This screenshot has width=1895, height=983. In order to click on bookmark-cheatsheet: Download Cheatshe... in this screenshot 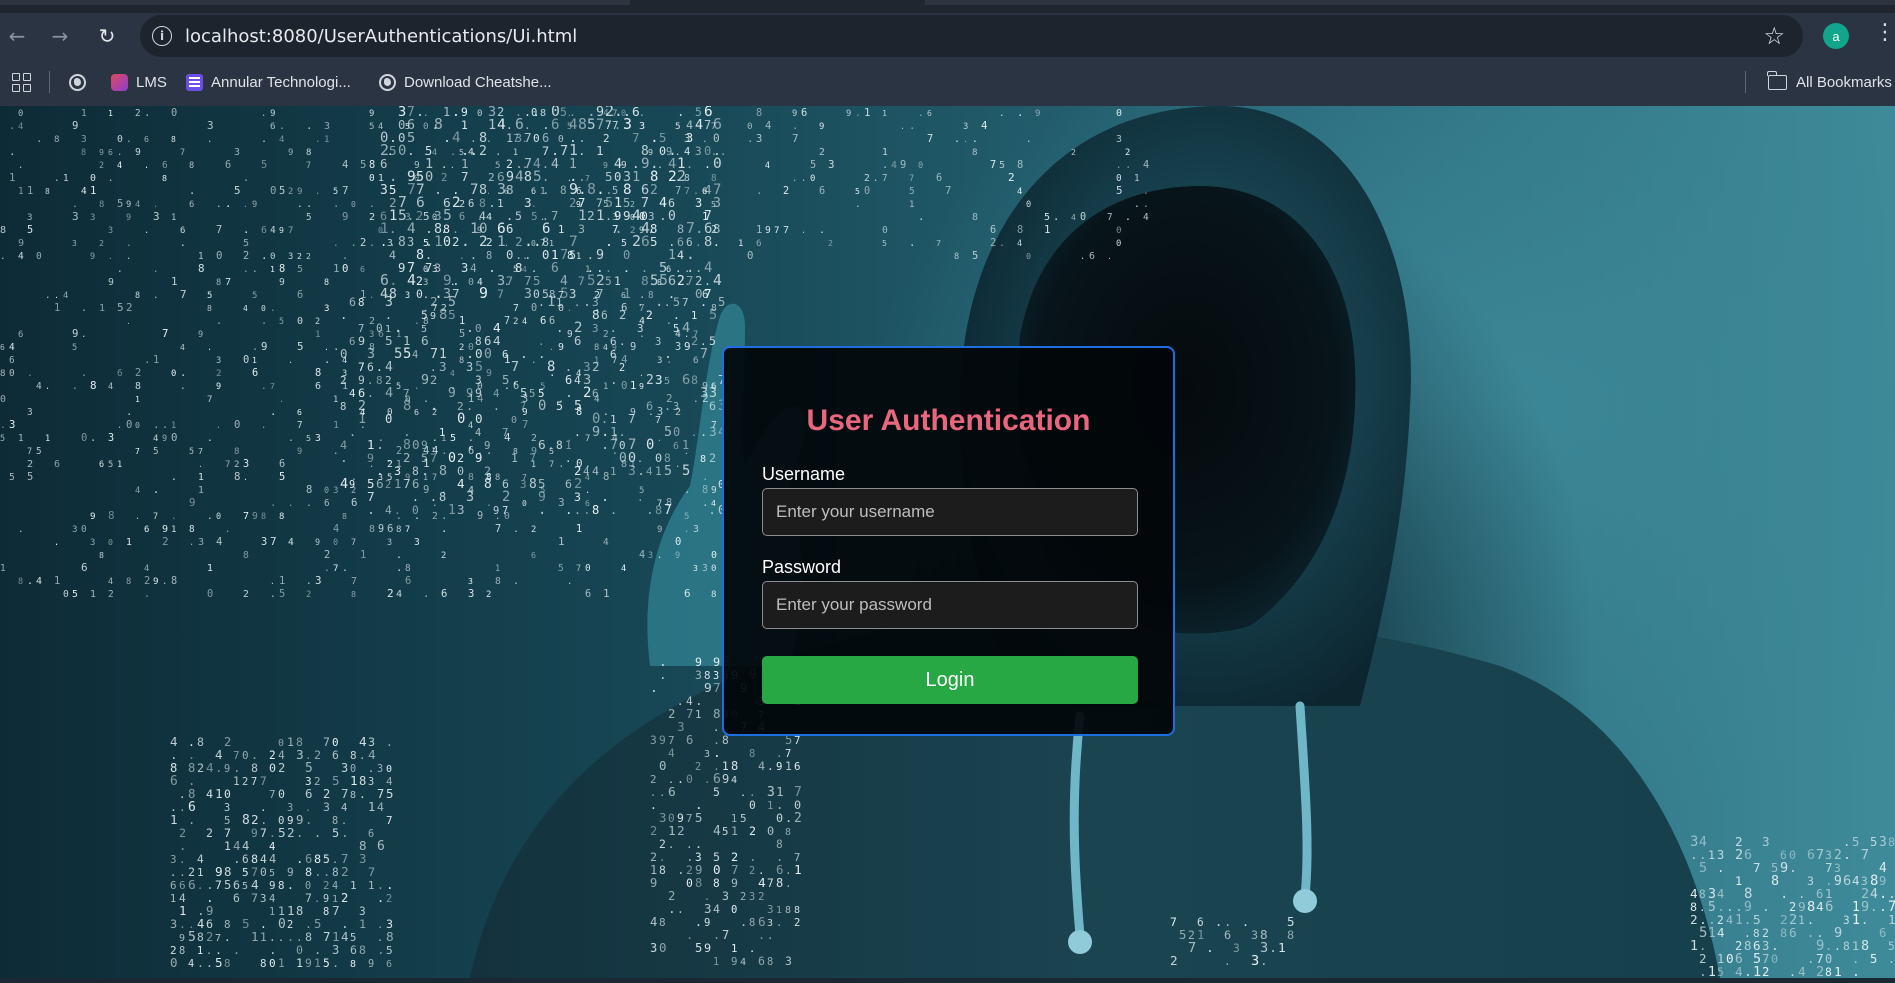, I will do `click(465, 82)`.